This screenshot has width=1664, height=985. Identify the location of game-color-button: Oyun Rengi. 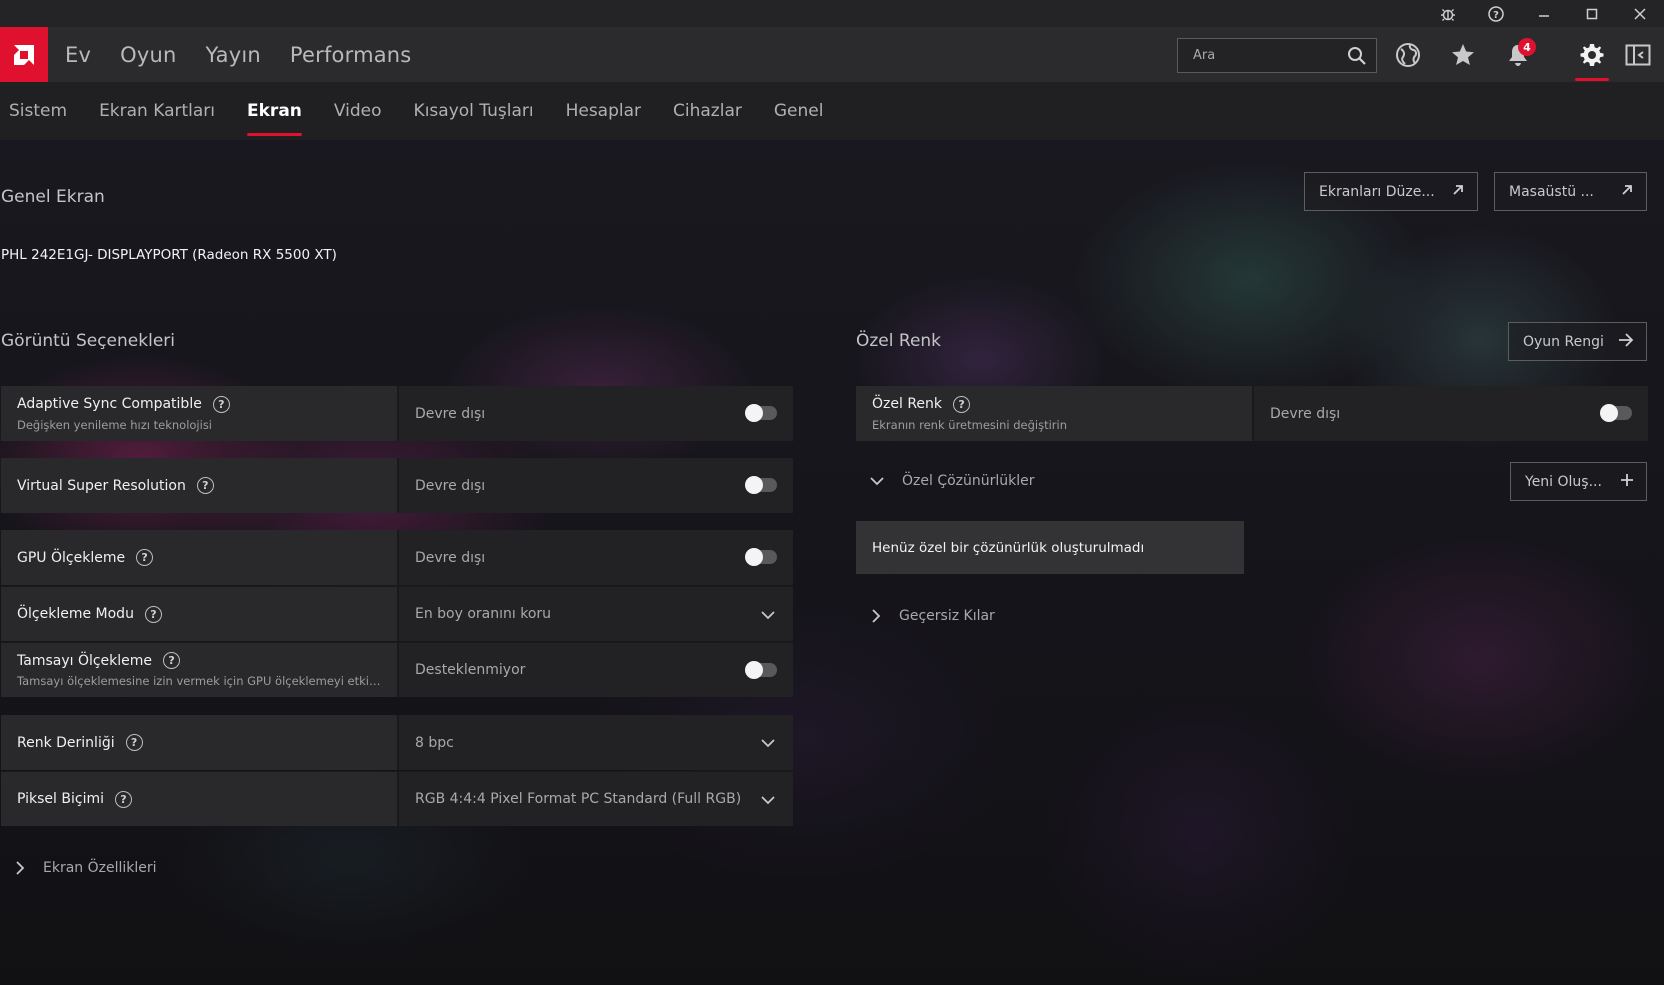
(1577, 341).